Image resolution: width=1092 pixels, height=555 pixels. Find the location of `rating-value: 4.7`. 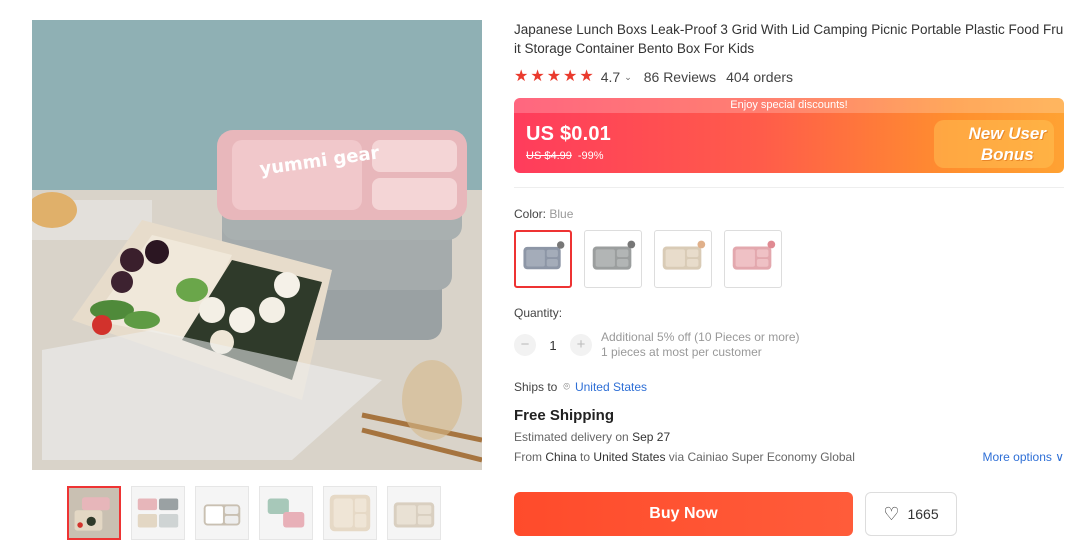

rating-value: 4.7 is located at coordinates (610, 77).